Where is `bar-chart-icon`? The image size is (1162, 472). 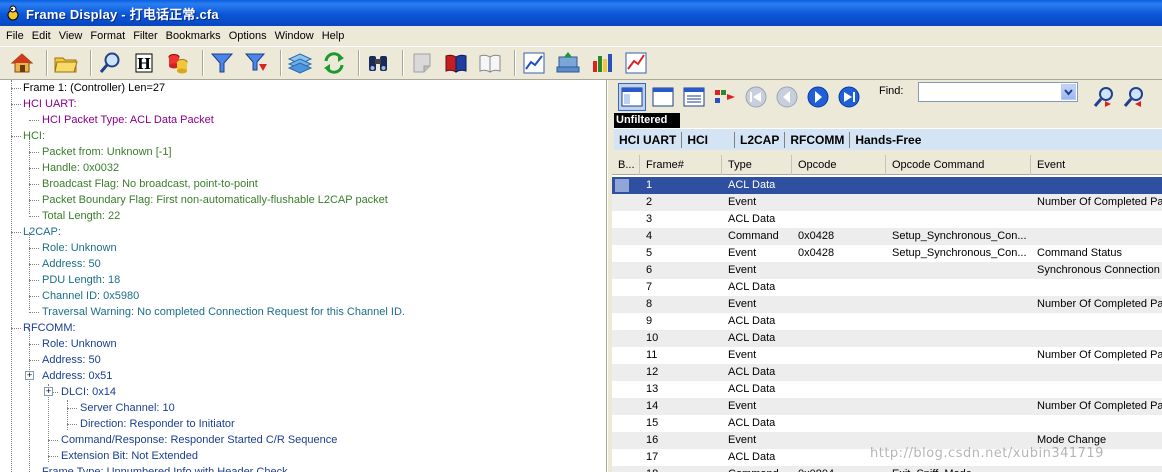
bar-chart-icon is located at coordinates (602, 63).